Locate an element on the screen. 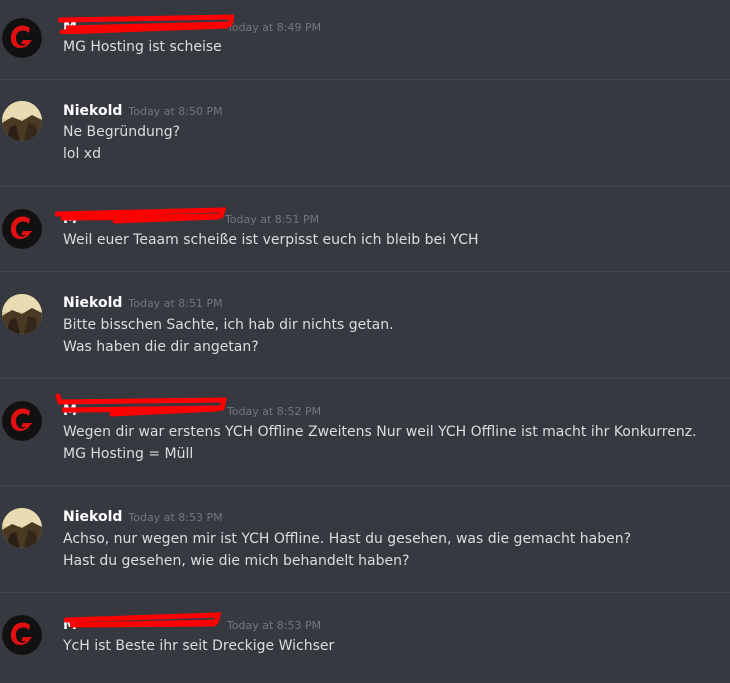 The image size is (730, 683). message-text: MG Hosting = Müll is located at coordinates (128, 454).